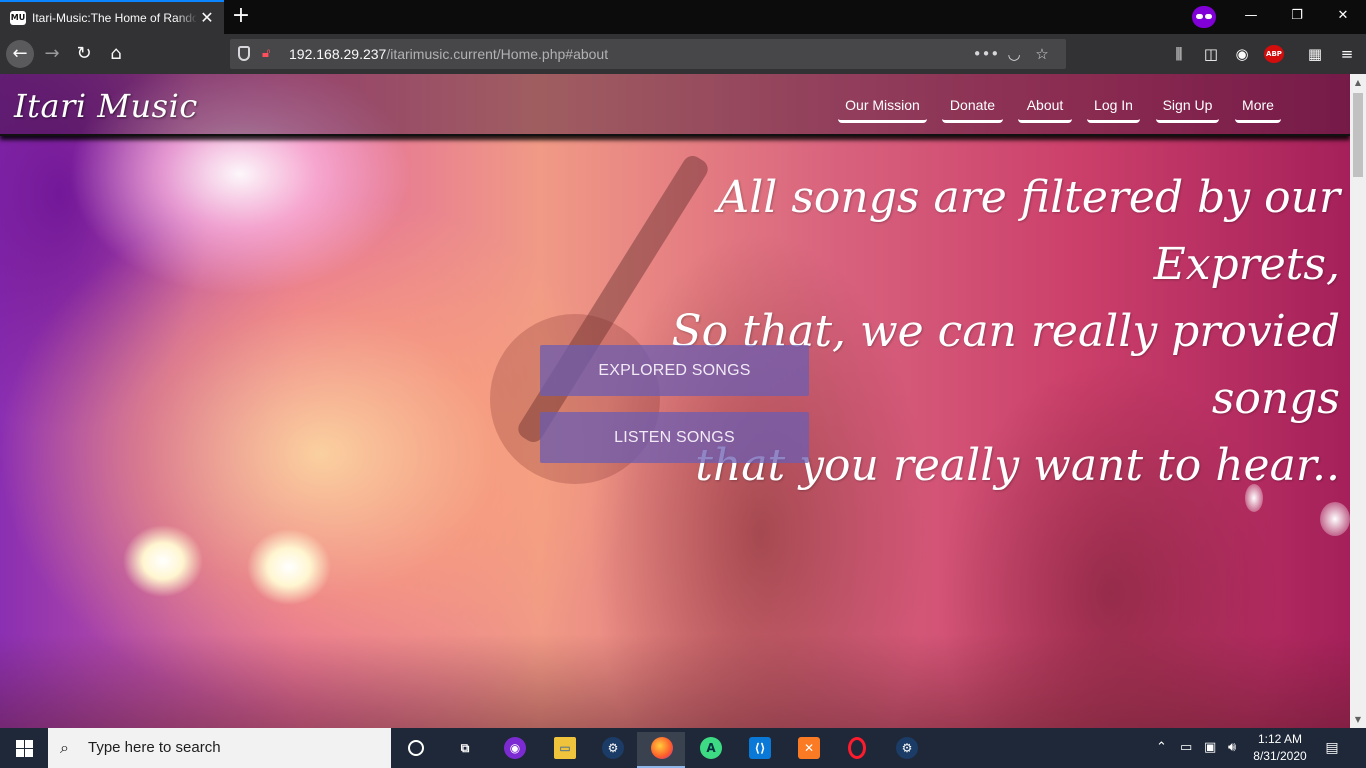 Image resolution: width=1366 pixels, height=768 pixels. Describe the element at coordinates (20, 54) in the screenshot. I see `back-arrow-icon: ←` at that location.